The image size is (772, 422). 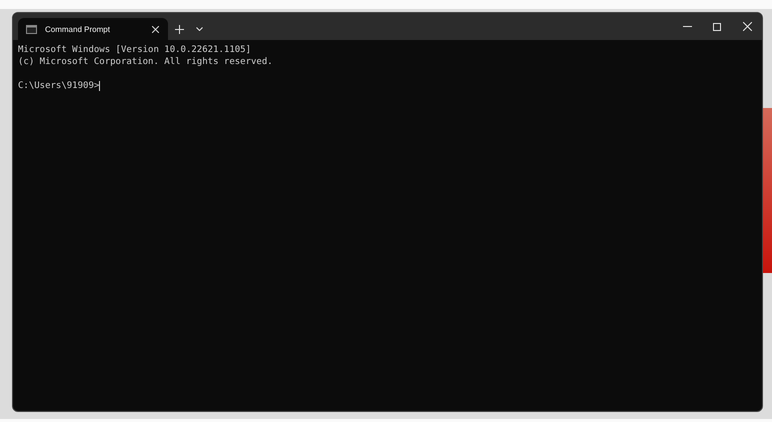 I want to click on tab: Command Prompt, so click(x=93, y=29).